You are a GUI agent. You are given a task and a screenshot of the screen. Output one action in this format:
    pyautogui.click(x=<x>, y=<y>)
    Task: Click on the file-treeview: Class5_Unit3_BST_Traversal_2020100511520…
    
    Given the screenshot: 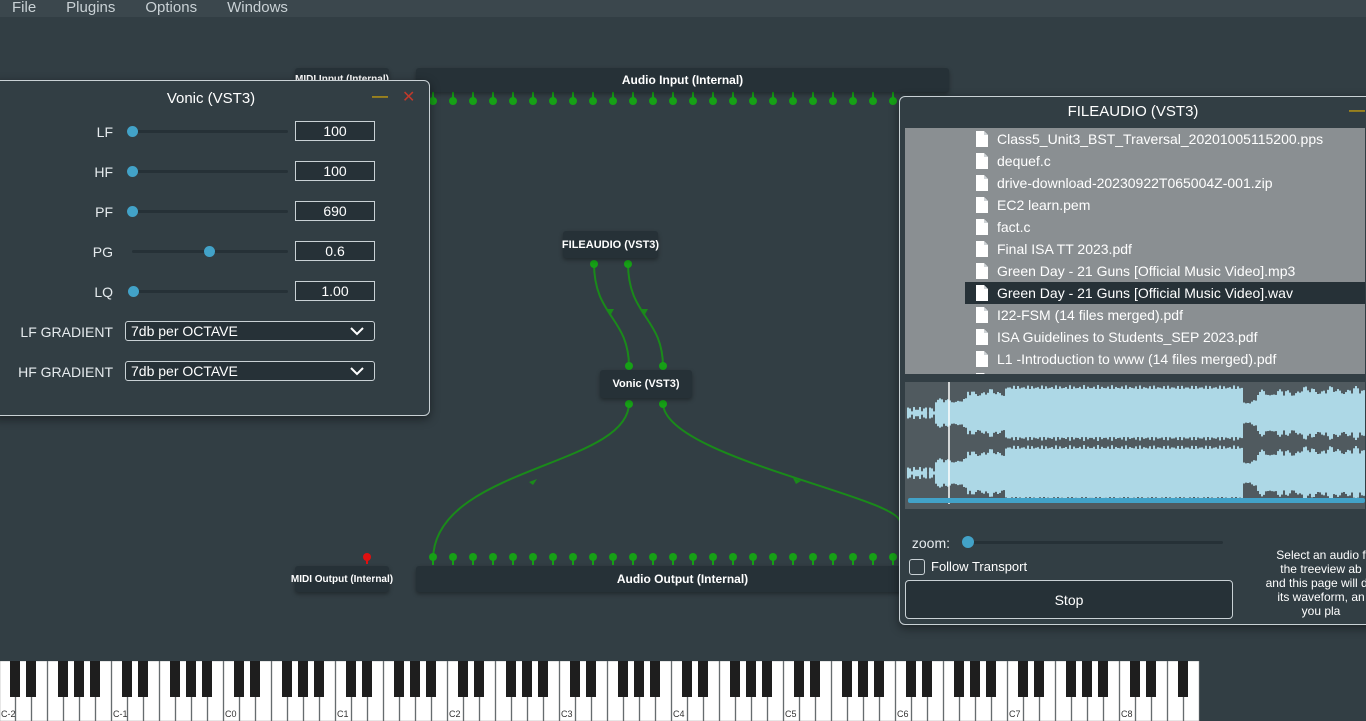 What is the action you would take?
    pyautogui.click(x=1135, y=251)
    